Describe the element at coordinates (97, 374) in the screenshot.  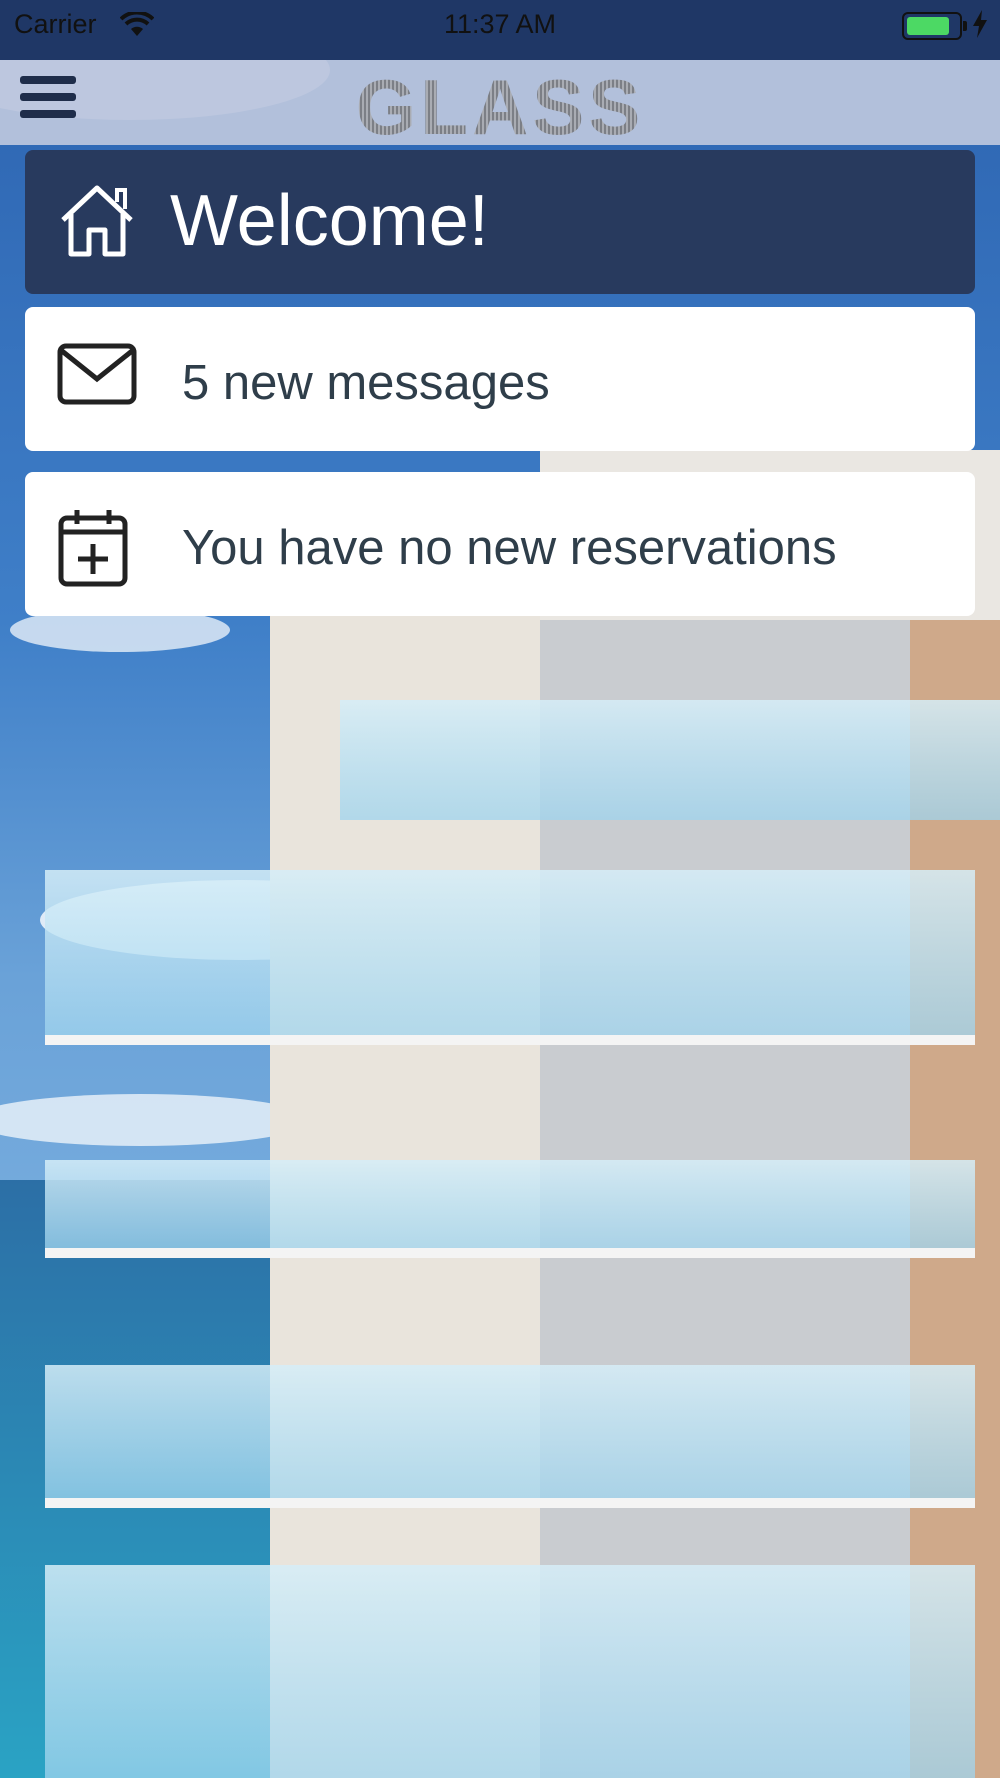
I see `envelope-icon` at that location.